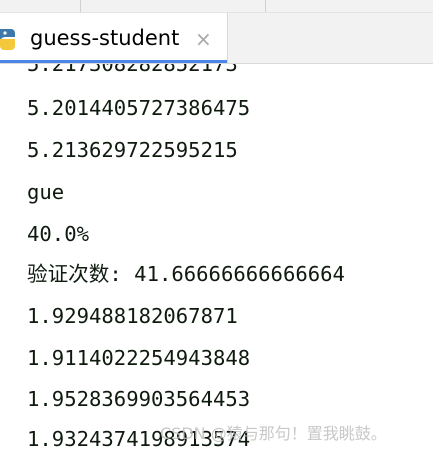  I want to click on console-line: 5.213629722595215, so click(132, 150).